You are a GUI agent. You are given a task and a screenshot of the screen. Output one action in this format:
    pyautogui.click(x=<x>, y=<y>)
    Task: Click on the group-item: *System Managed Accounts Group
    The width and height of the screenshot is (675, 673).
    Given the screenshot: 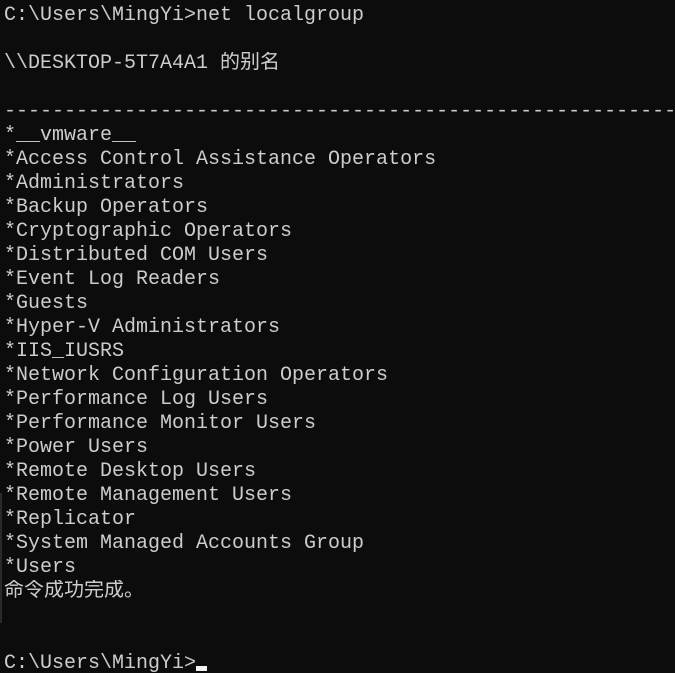 What is the action you would take?
    pyautogui.click(x=184, y=543)
    